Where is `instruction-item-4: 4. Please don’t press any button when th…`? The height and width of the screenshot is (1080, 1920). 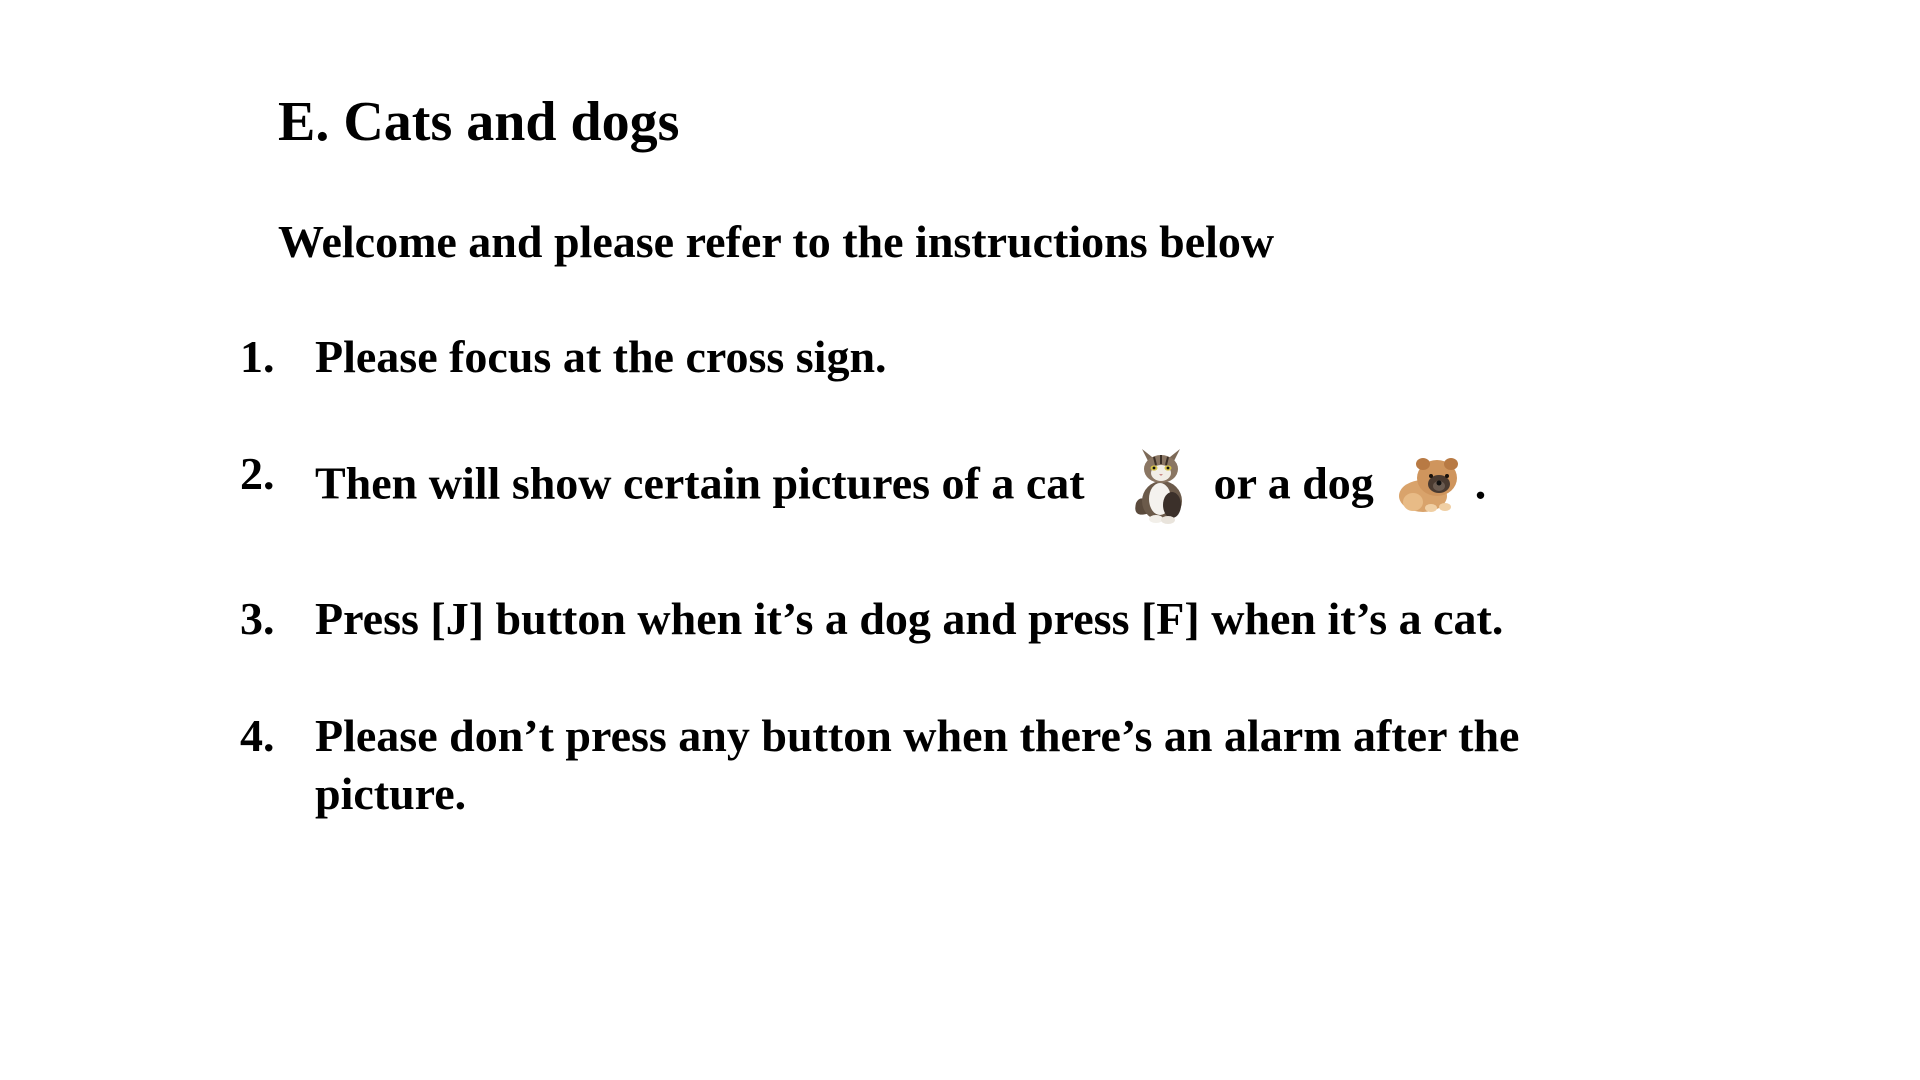 instruction-item-4: 4. Please don’t press any button when th… is located at coordinates (950, 765).